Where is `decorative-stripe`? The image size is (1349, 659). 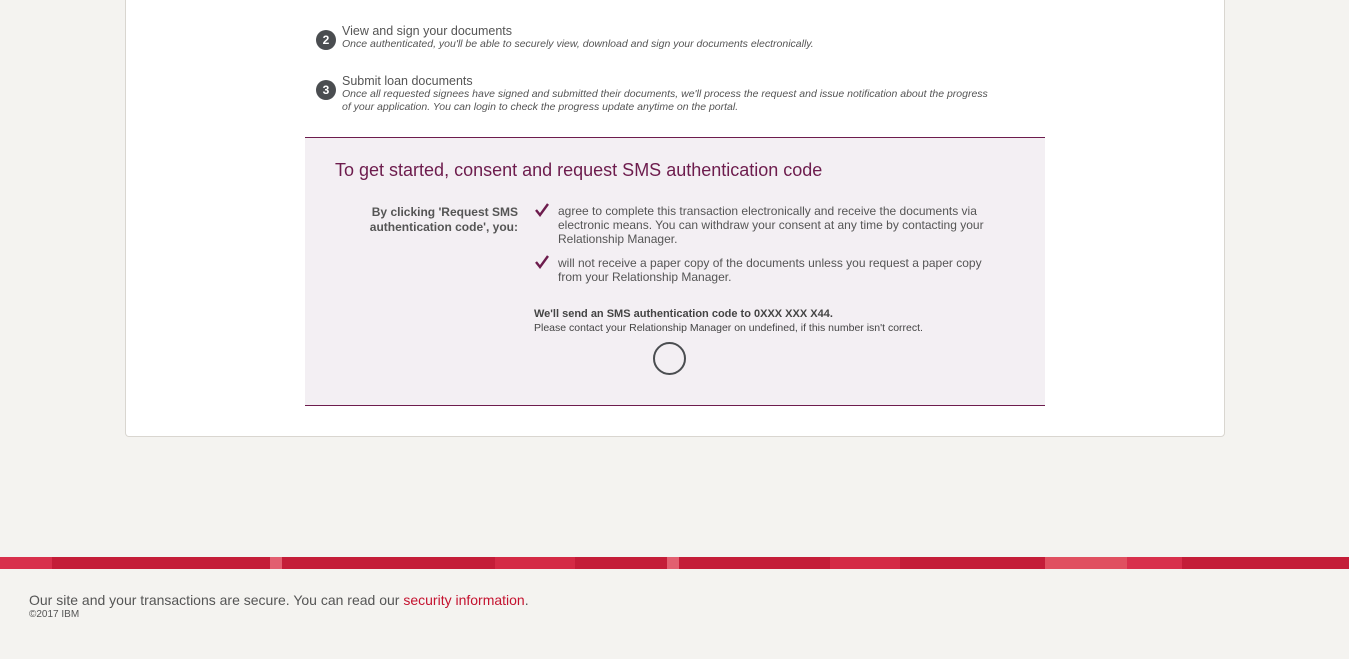 decorative-stripe is located at coordinates (674, 563).